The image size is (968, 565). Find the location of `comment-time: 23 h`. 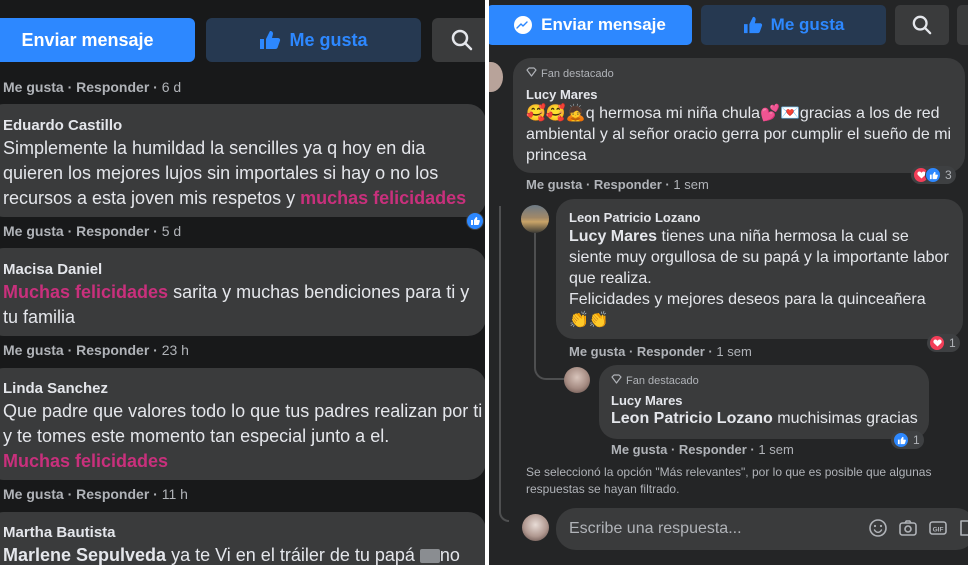

comment-time: 23 h is located at coordinates (175, 350).